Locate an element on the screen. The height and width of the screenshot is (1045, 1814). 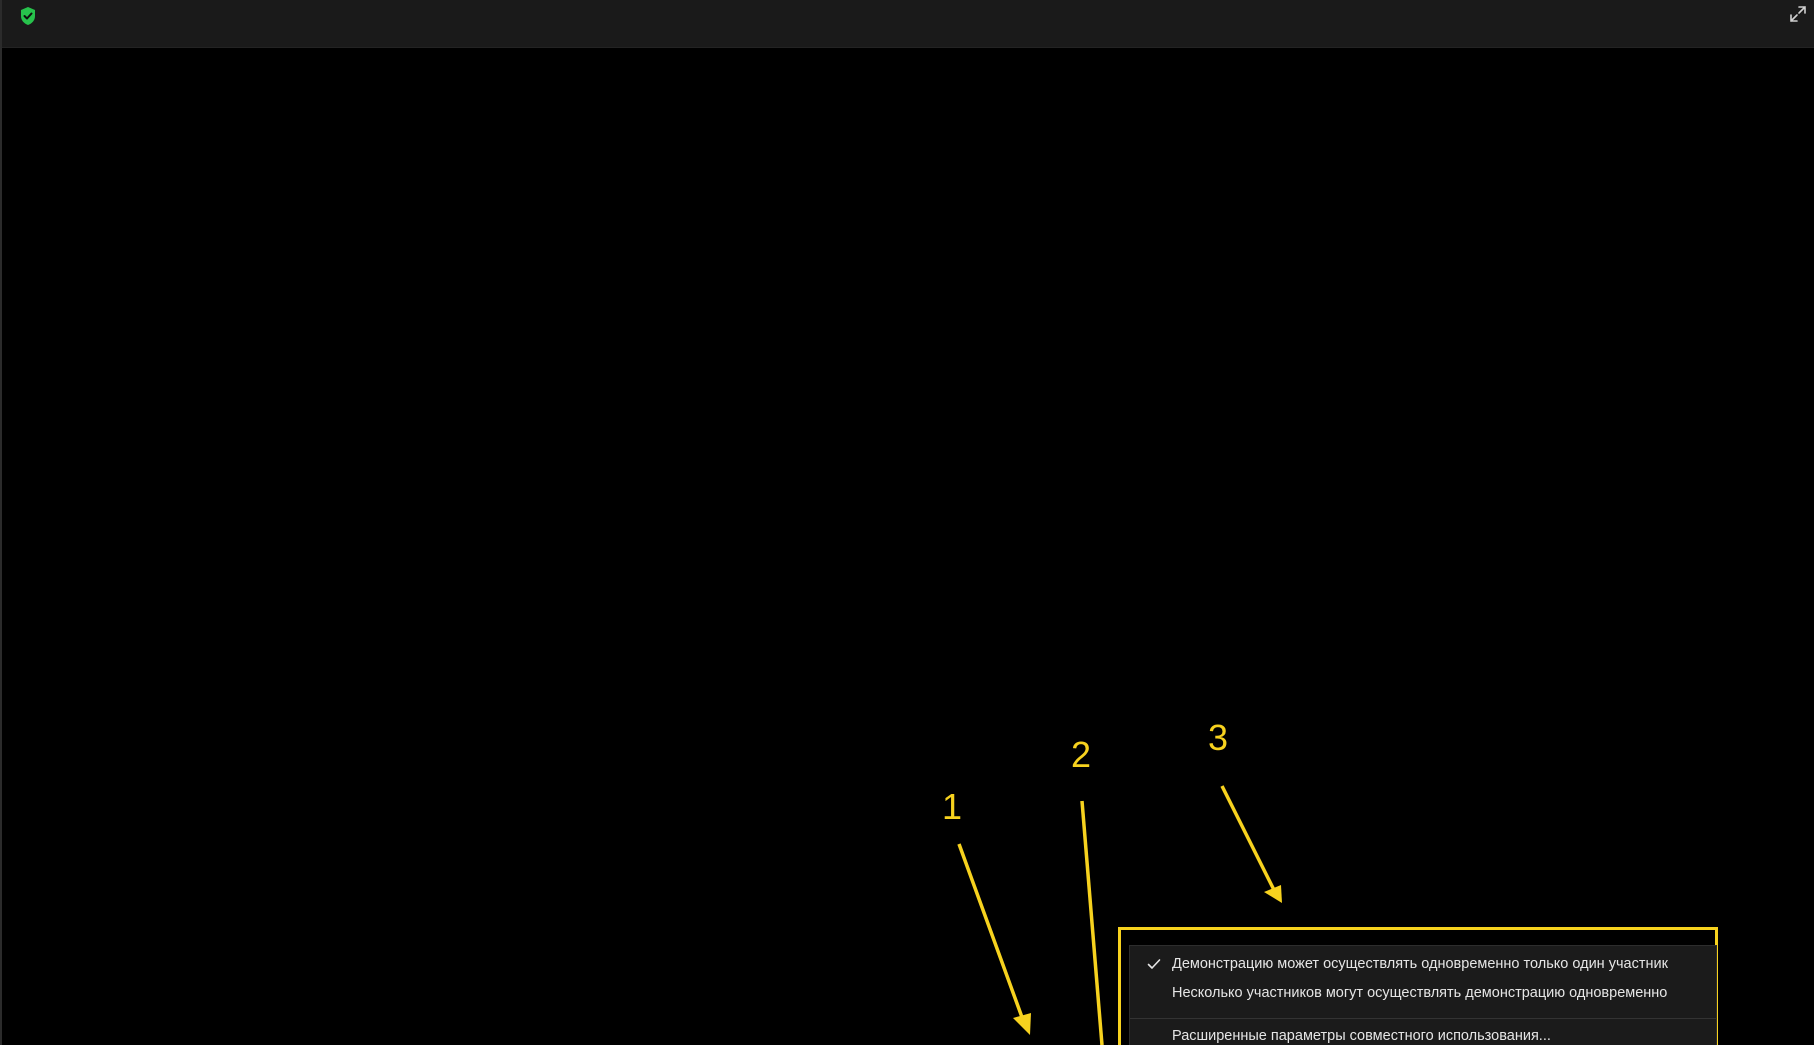
window-left-border is located at coordinates (1, 522).